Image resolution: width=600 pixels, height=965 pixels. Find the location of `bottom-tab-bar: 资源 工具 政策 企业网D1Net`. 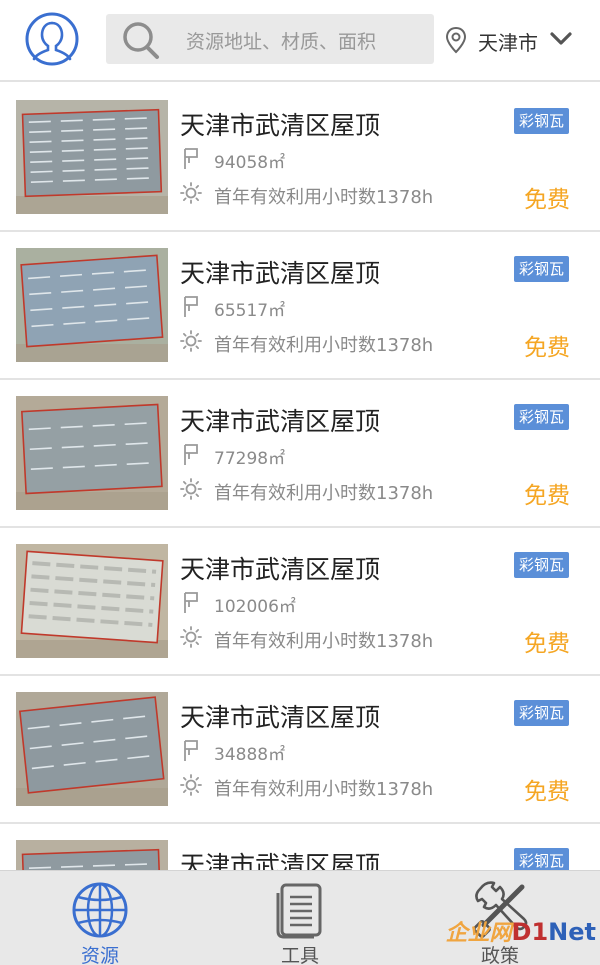

bottom-tab-bar: 资源 工具 政策 企业网D1Net is located at coordinates (300, 917).